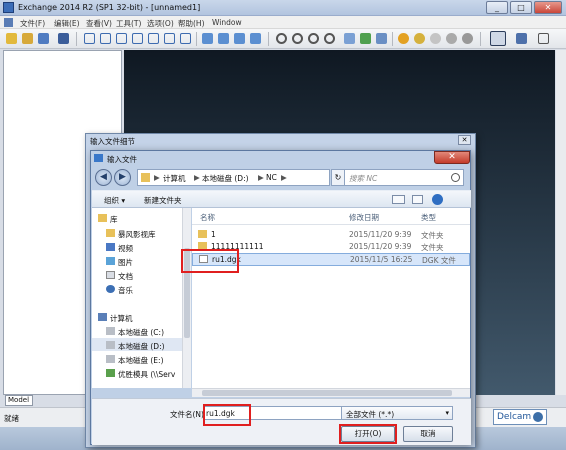 The image size is (566, 450). What do you see at coordinates (103, 177) in the screenshot?
I see `back-button: ◀` at bounding box center [103, 177].